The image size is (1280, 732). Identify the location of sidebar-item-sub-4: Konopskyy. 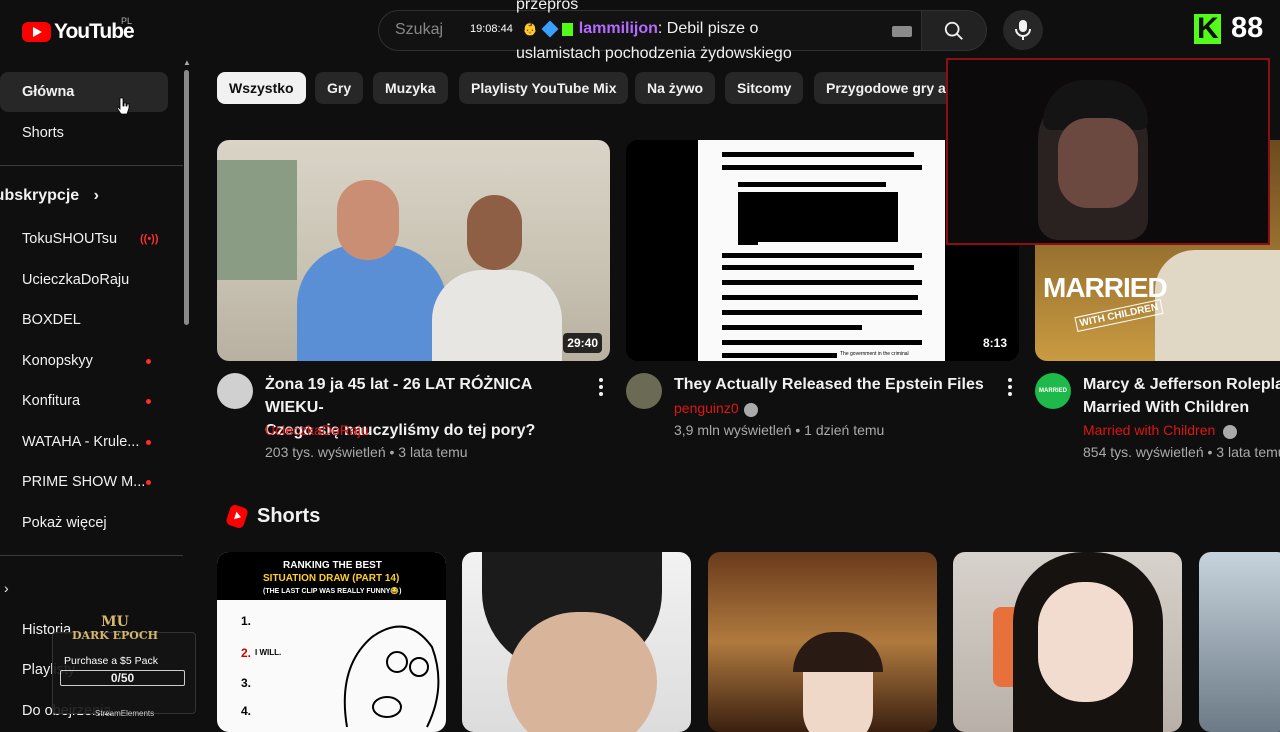
(57, 361).